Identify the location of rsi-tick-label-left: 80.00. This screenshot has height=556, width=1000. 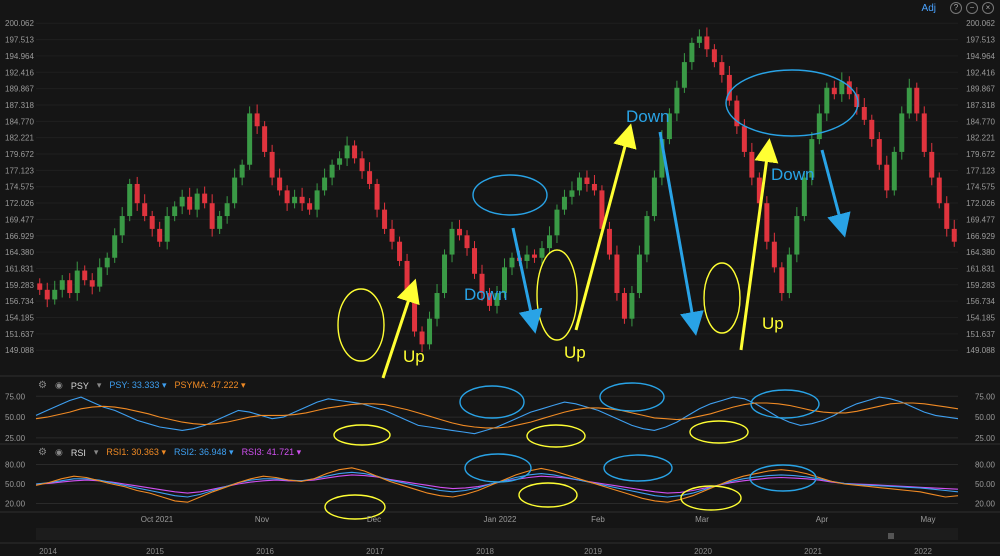
(15, 465).